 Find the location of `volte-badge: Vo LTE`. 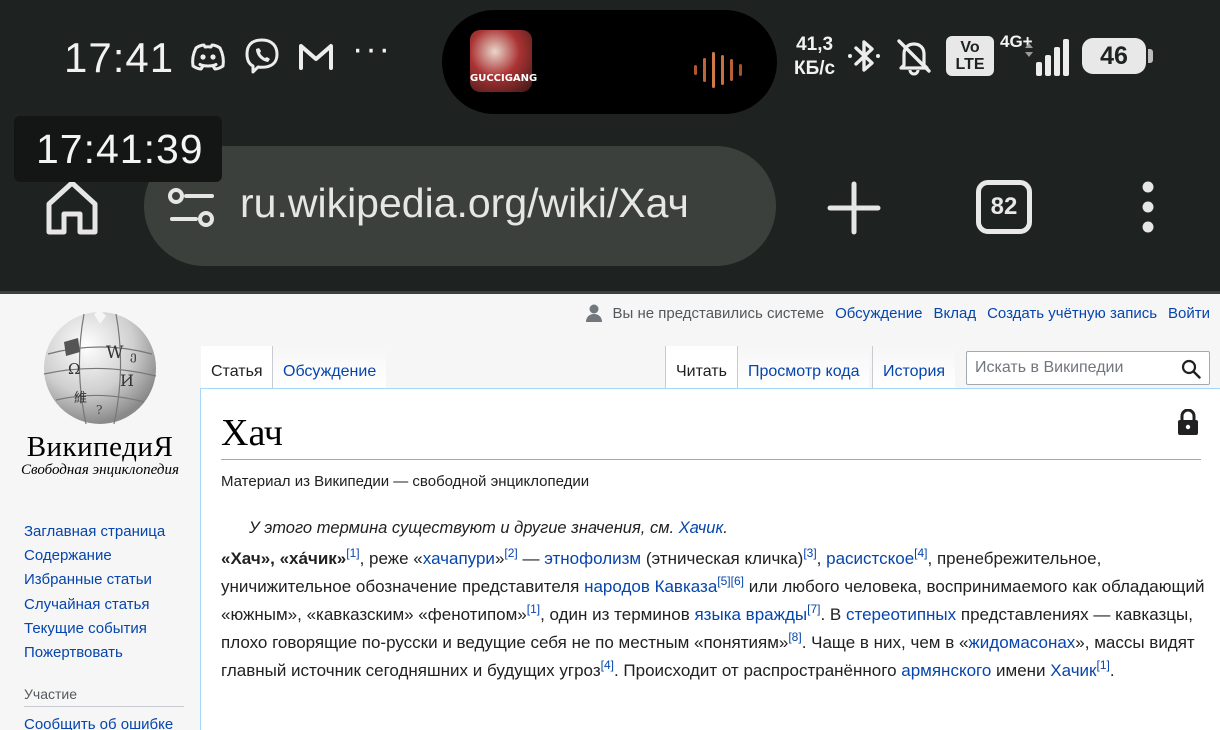

volte-badge: Vo LTE is located at coordinates (970, 56).